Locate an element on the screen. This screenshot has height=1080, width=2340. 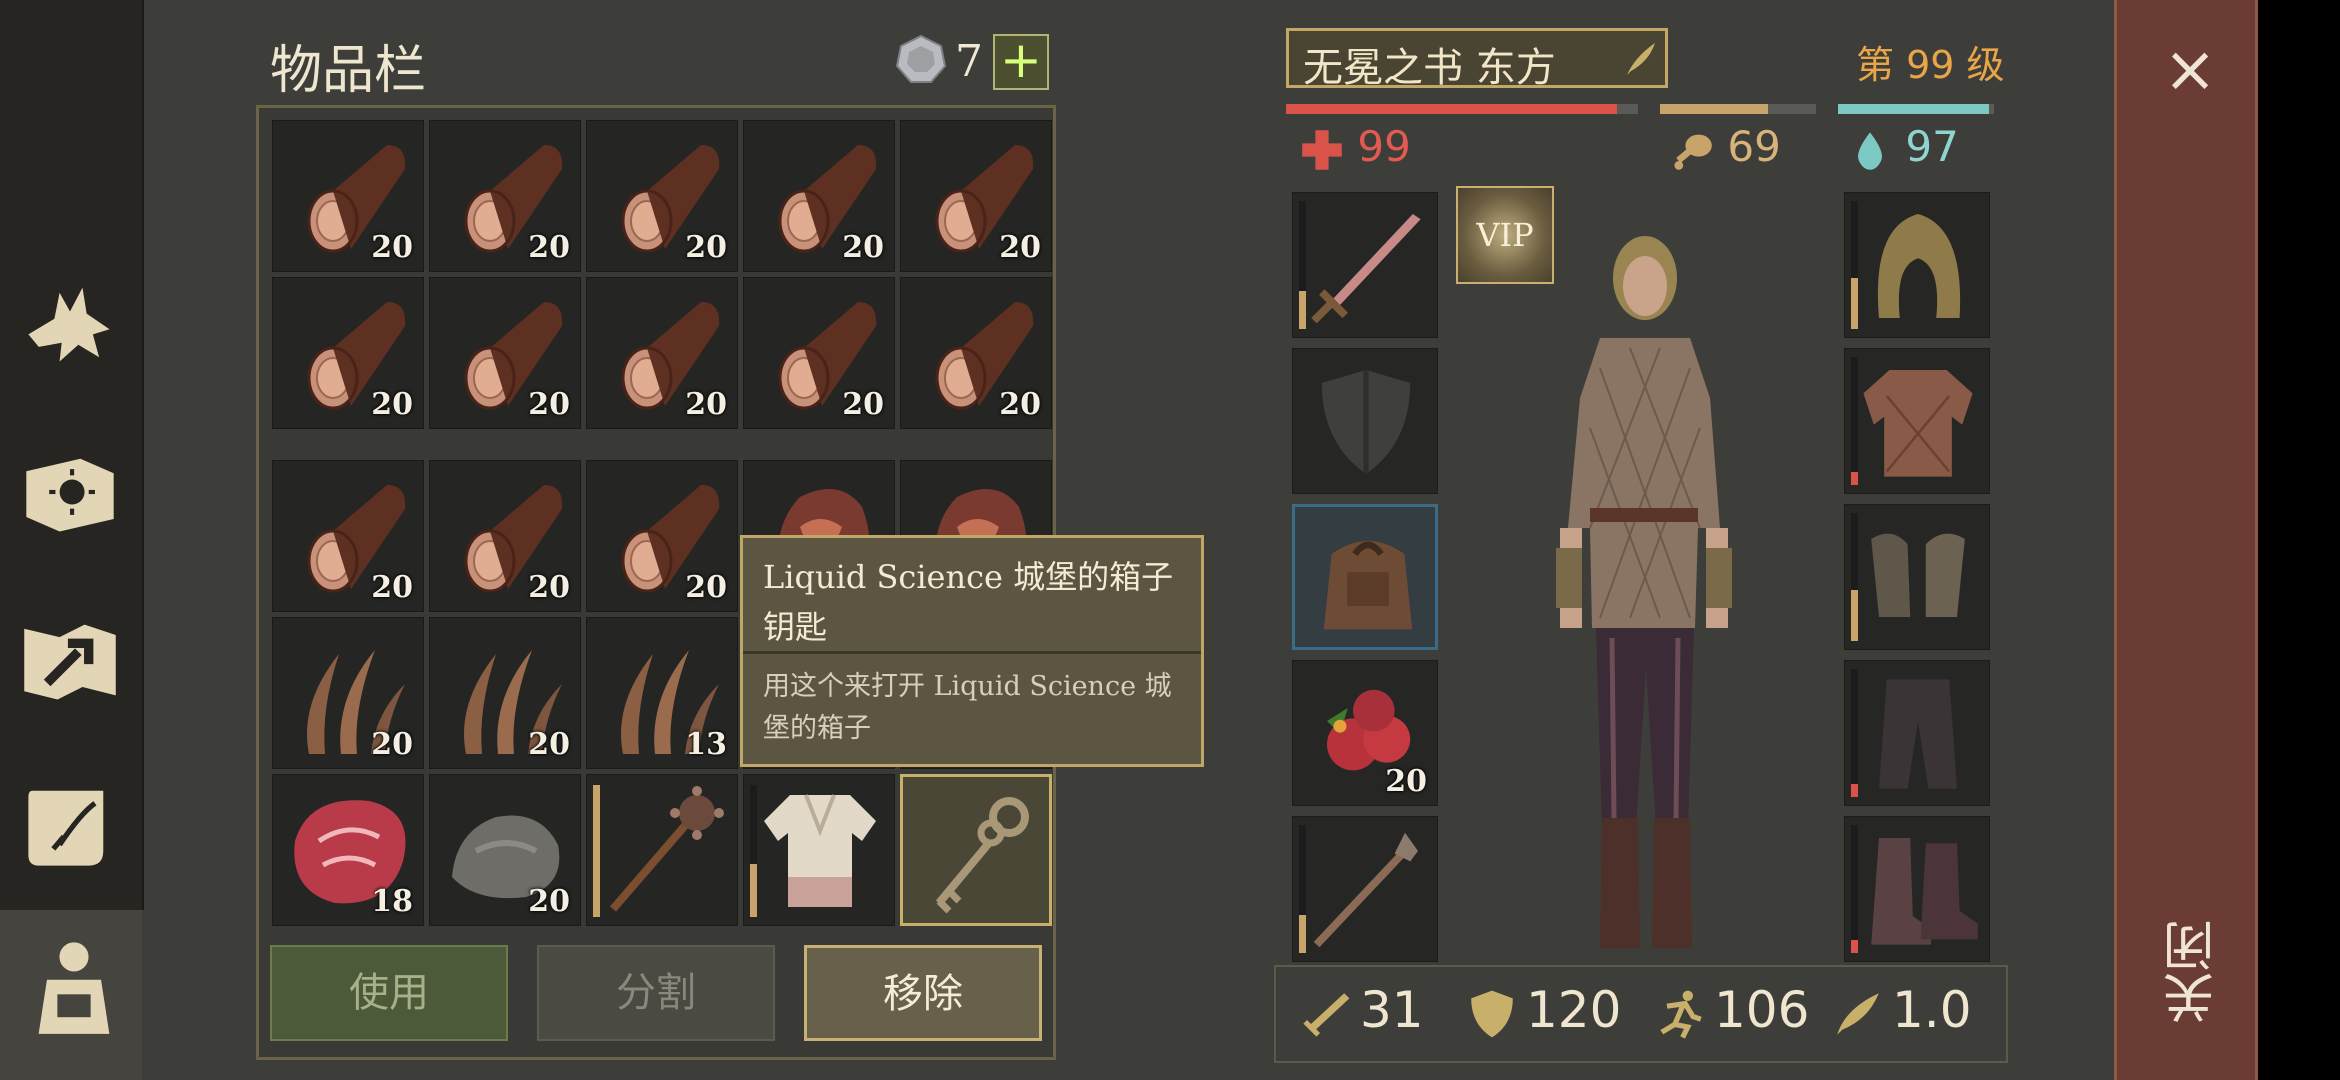
trousers-icon is located at coordinates (1918, 734).